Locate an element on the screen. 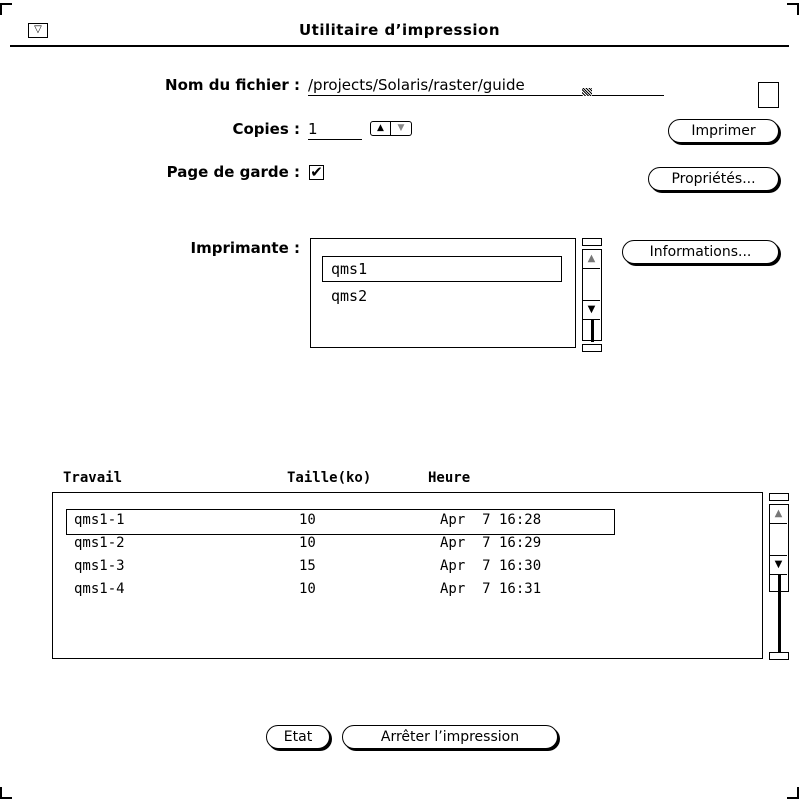 The image size is (799, 805). triangle-down-icon: ▽ is located at coordinates (38, 29).